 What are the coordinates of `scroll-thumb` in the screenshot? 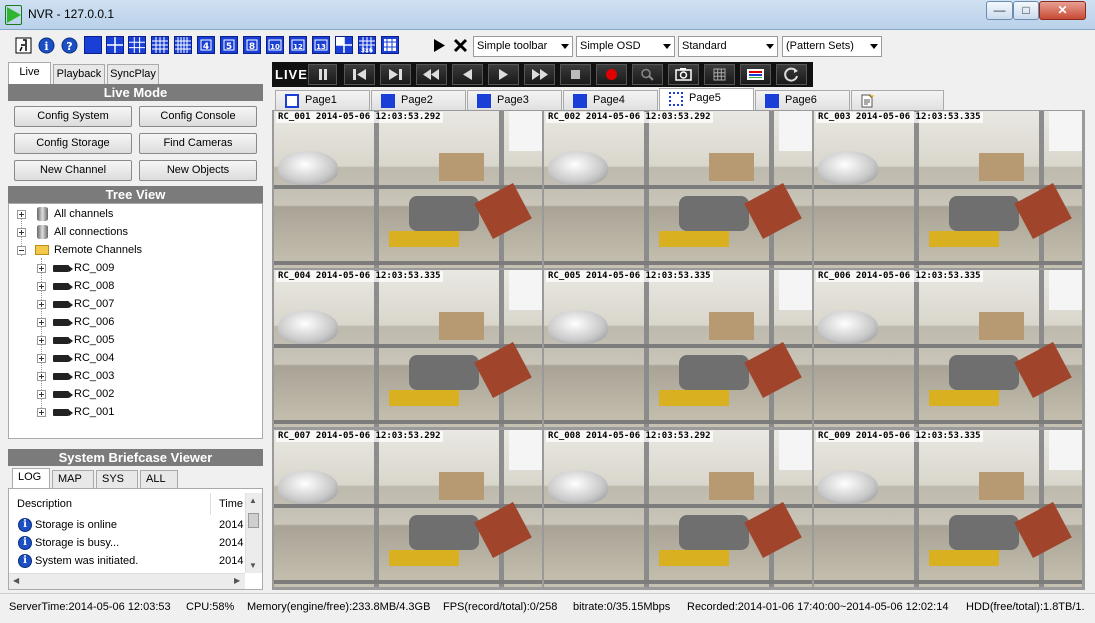 It's located at (253, 520).